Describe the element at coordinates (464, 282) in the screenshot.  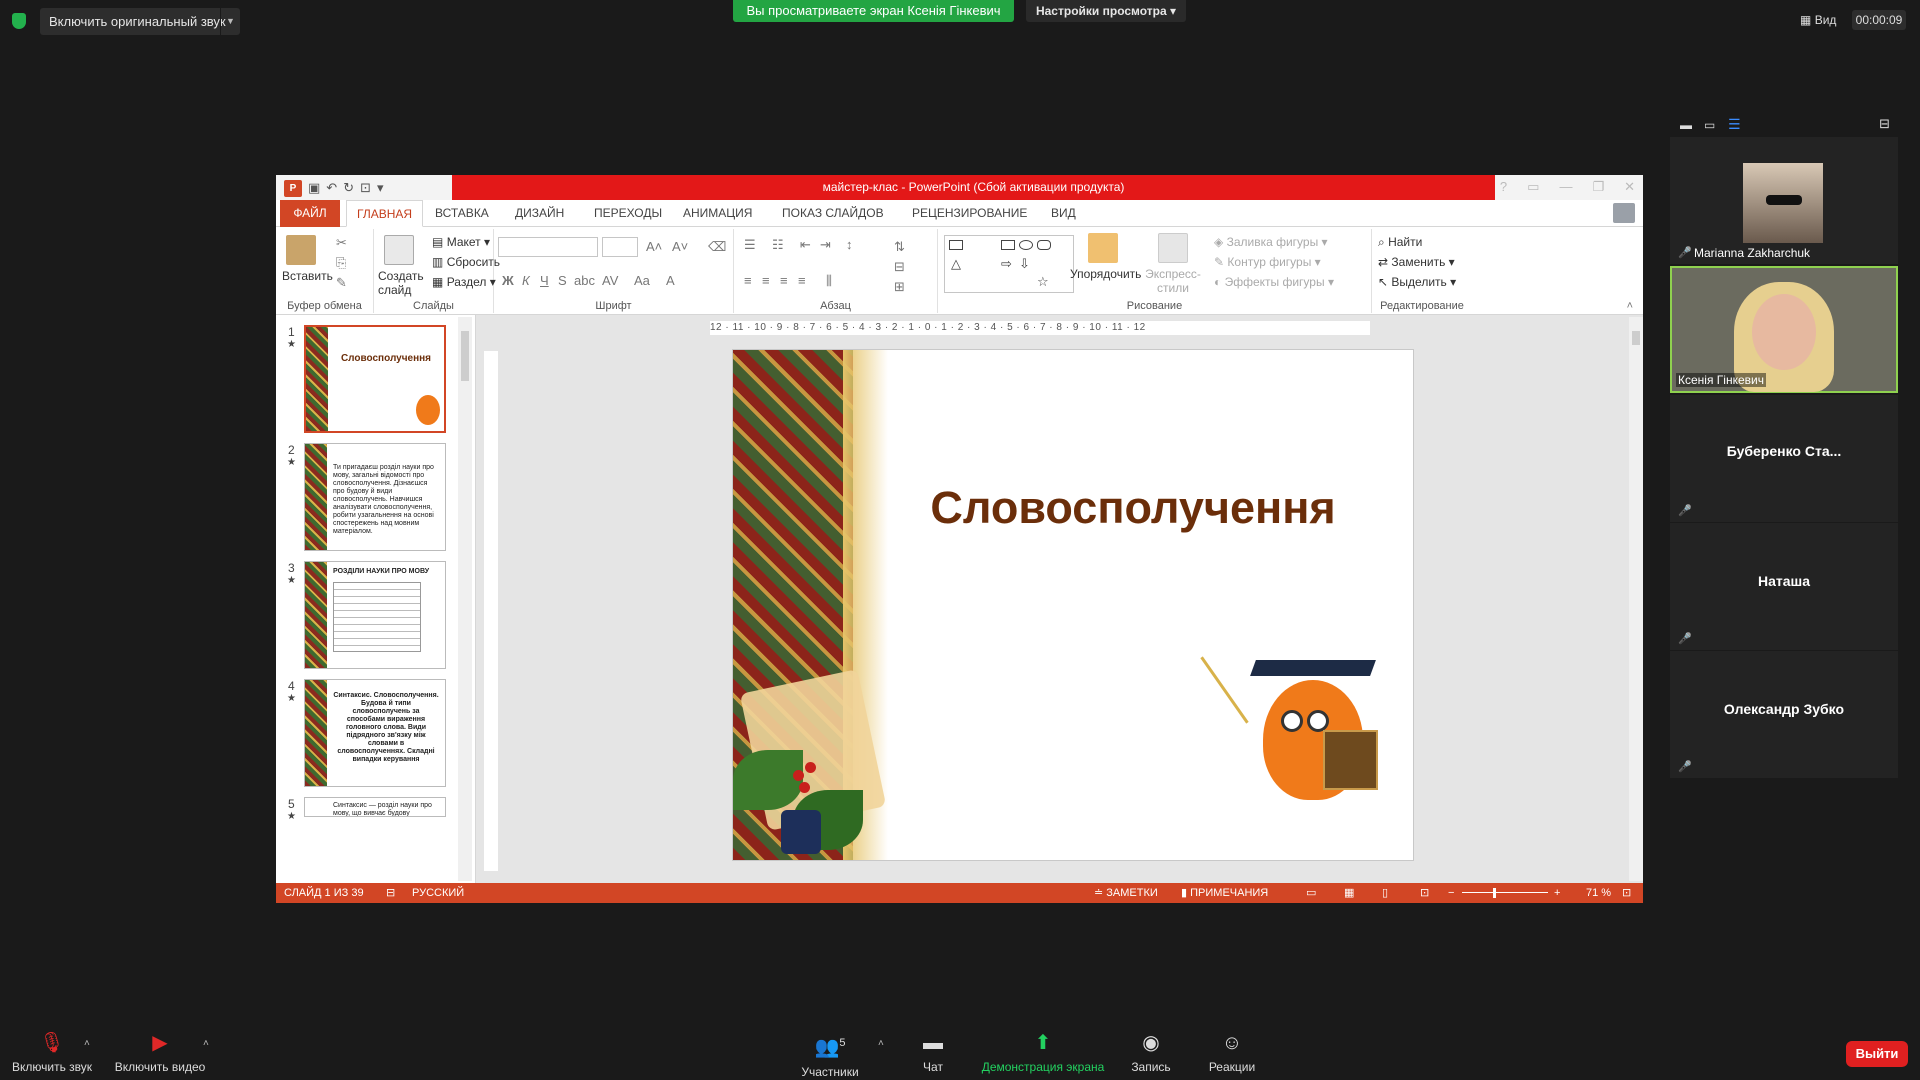
I see `section-button: ▦ Раздел ▾` at that location.